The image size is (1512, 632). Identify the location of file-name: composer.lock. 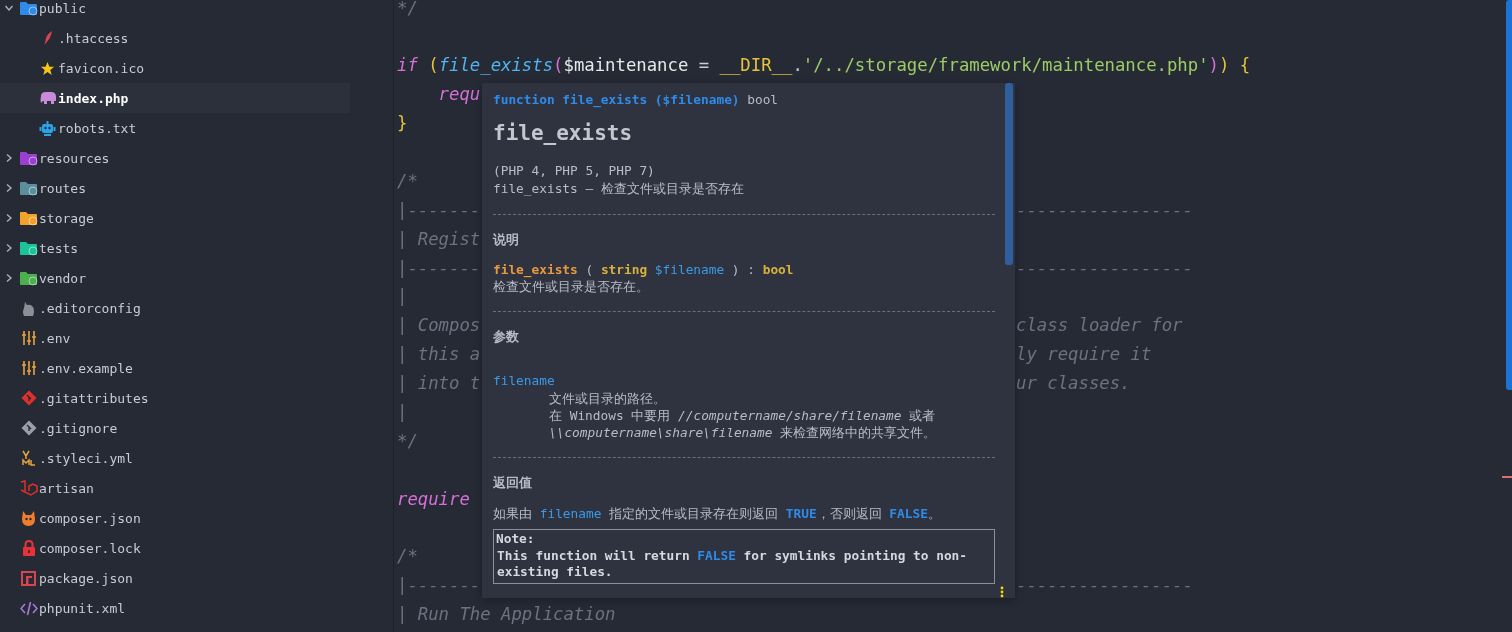
(90, 548).